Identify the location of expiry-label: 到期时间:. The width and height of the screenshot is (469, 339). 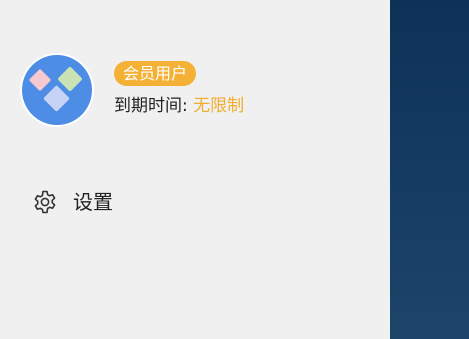
(154, 106).